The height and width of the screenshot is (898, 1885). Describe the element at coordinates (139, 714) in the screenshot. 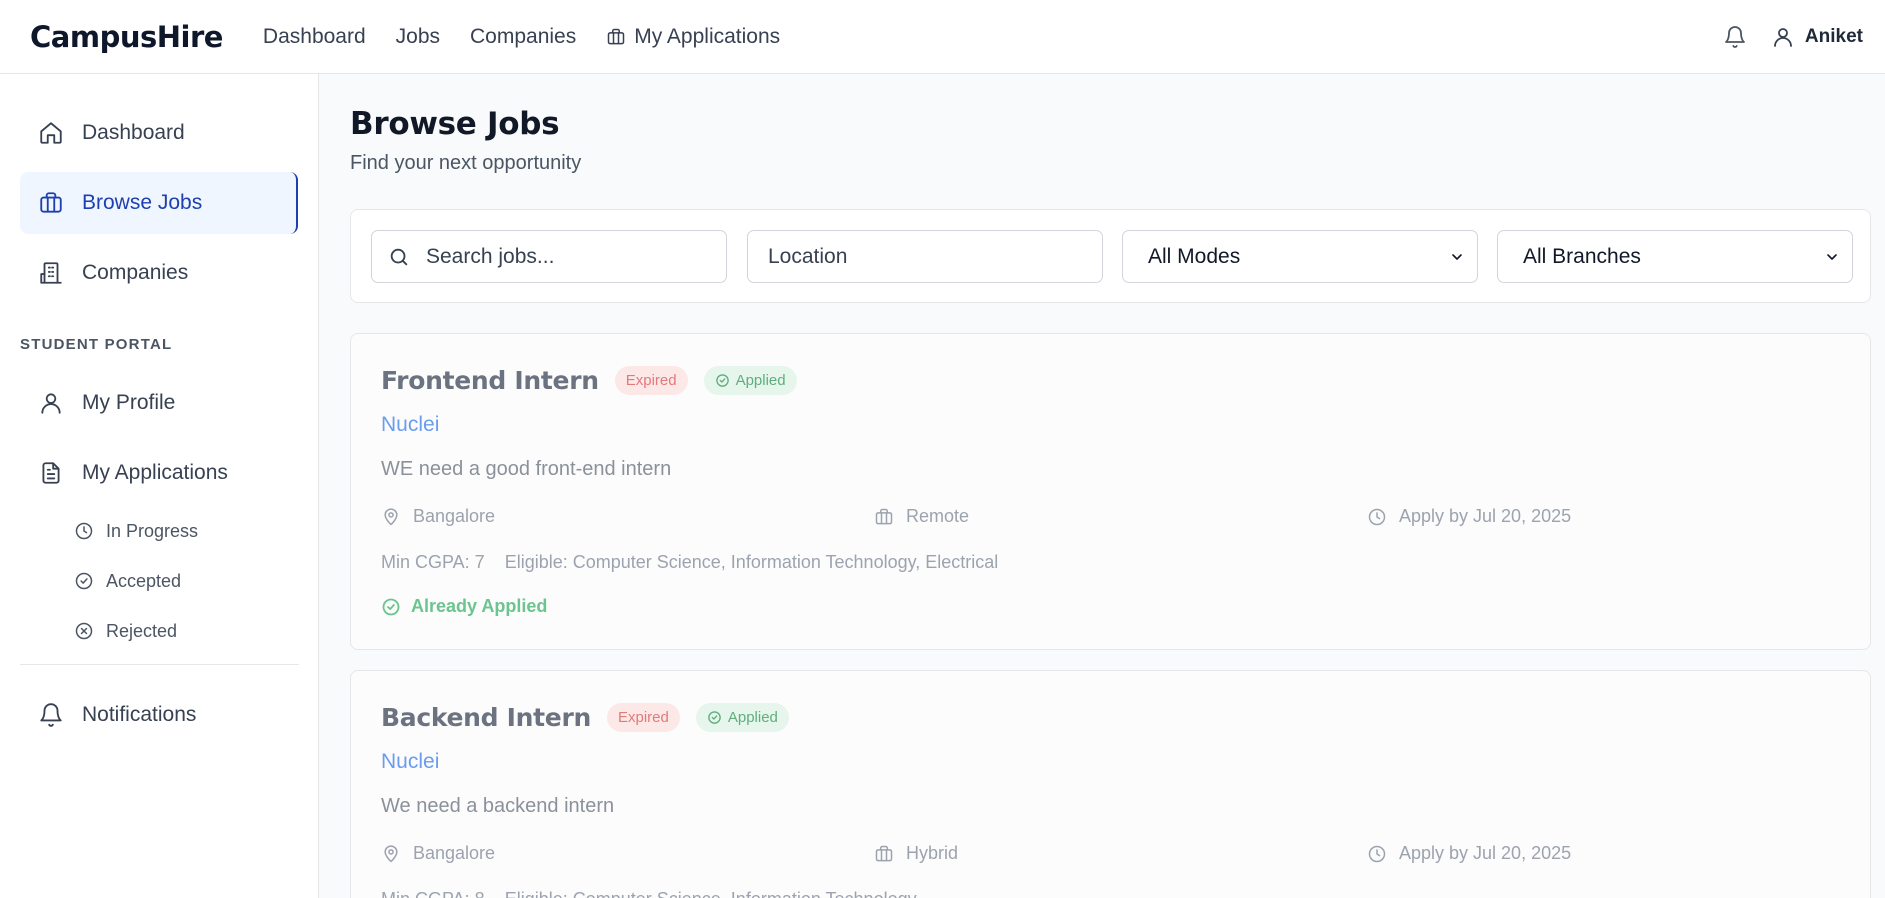

I see `sidebar-item-label: Notifications` at that location.